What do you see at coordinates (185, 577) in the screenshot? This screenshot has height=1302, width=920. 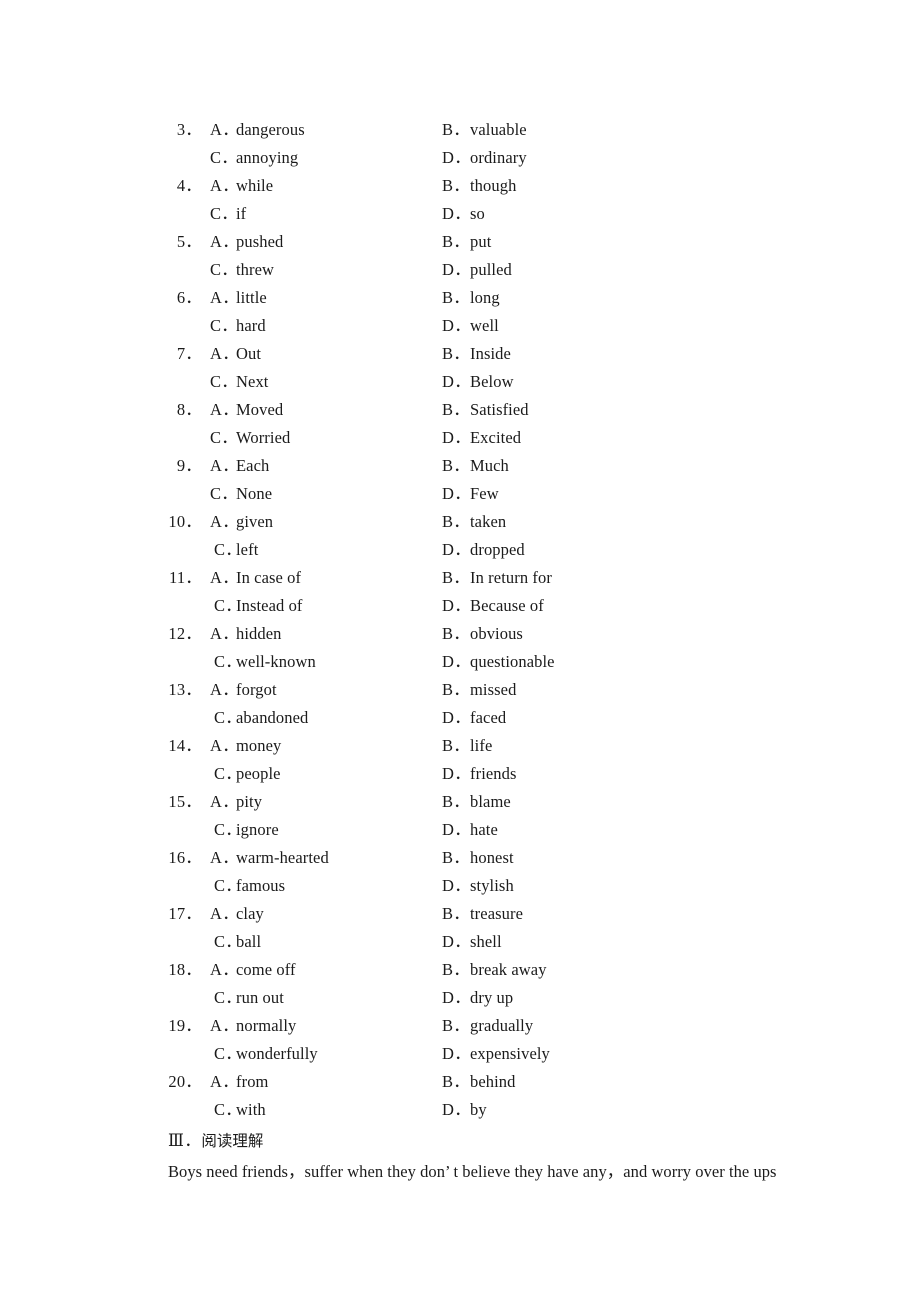 I see `question-number: 11．` at bounding box center [185, 577].